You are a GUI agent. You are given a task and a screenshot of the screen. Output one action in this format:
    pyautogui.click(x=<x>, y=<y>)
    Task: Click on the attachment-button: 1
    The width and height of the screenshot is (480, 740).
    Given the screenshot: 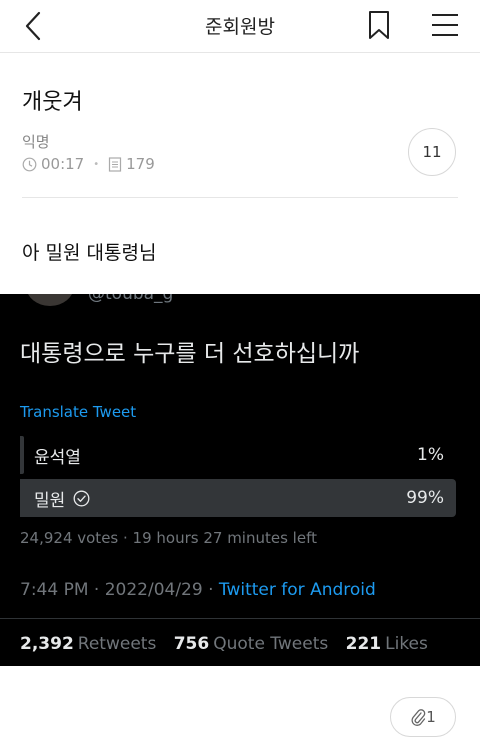 What is the action you would take?
    pyautogui.click(x=423, y=717)
    